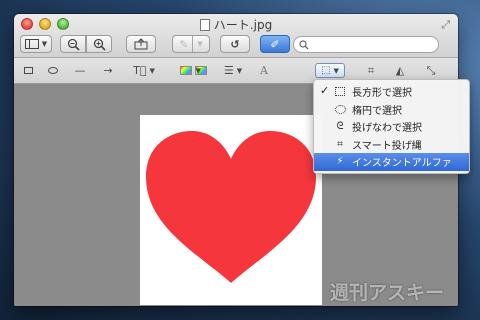  I want to click on line-icon: —, so click(80, 70).